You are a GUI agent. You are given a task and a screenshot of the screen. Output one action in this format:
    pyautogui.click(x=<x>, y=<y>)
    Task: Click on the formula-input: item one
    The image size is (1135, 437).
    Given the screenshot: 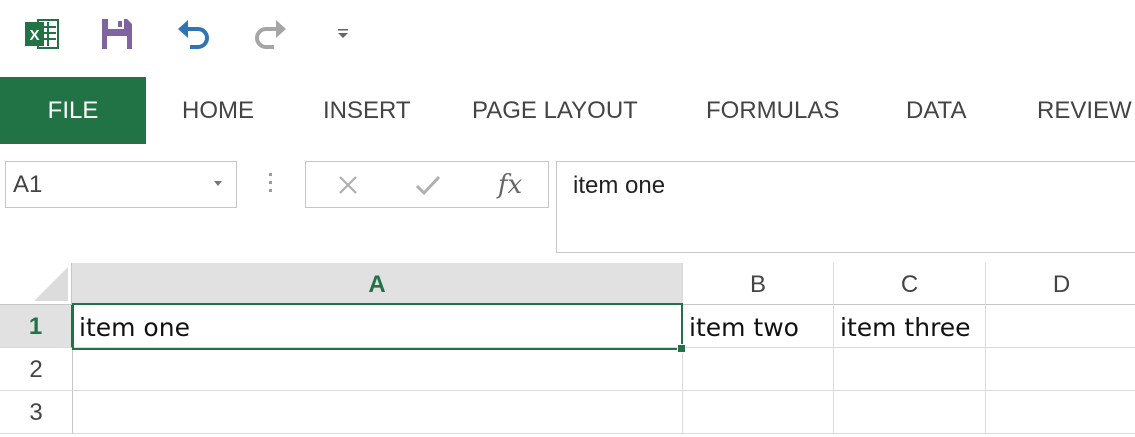 What is the action you would take?
    pyautogui.click(x=845, y=207)
    